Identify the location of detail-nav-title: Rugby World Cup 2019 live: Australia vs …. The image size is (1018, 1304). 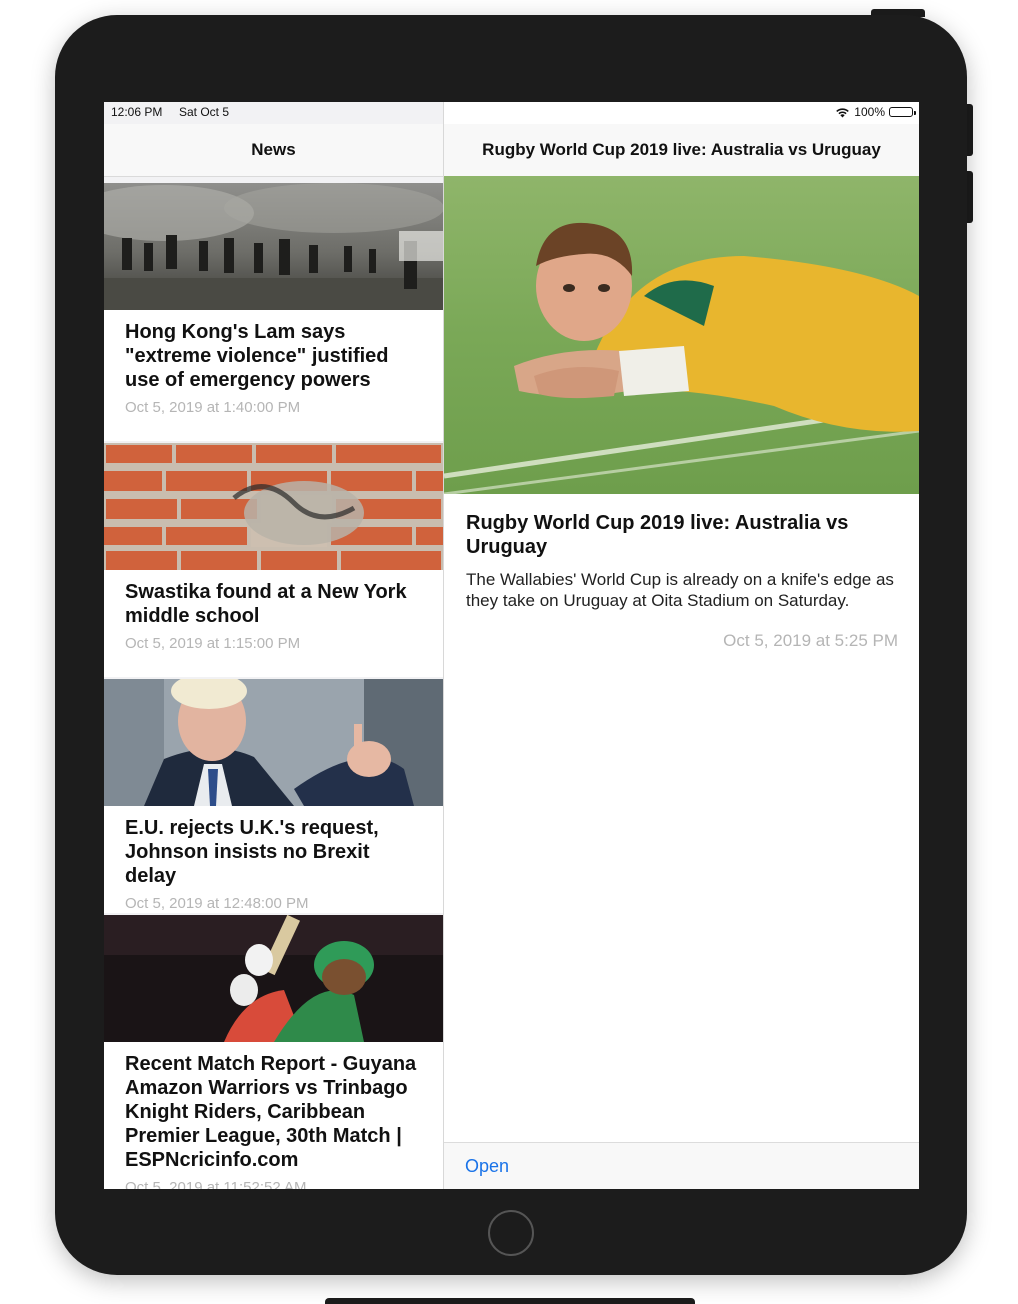
(681, 149).